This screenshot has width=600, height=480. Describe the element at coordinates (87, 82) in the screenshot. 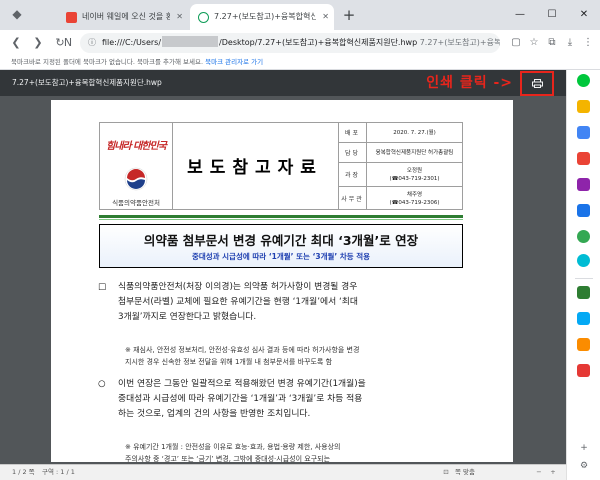

I see `document-filename: 7.27+(보도참고)+융복합혁신제품지원단.hwp` at that location.